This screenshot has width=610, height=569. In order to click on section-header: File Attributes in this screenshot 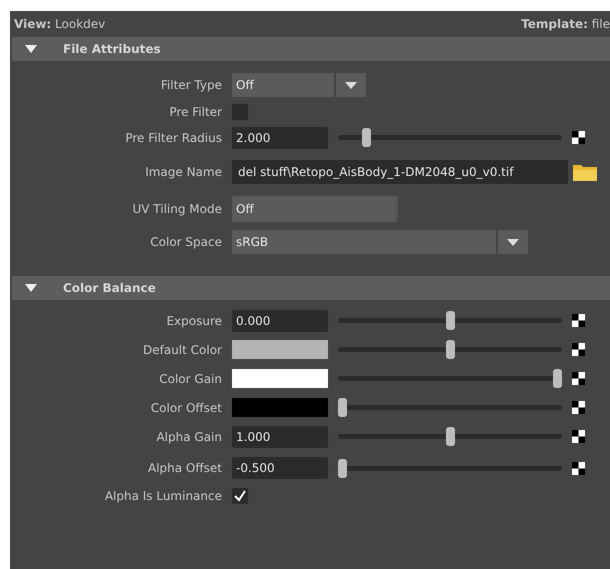, I will do `click(311, 49)`.